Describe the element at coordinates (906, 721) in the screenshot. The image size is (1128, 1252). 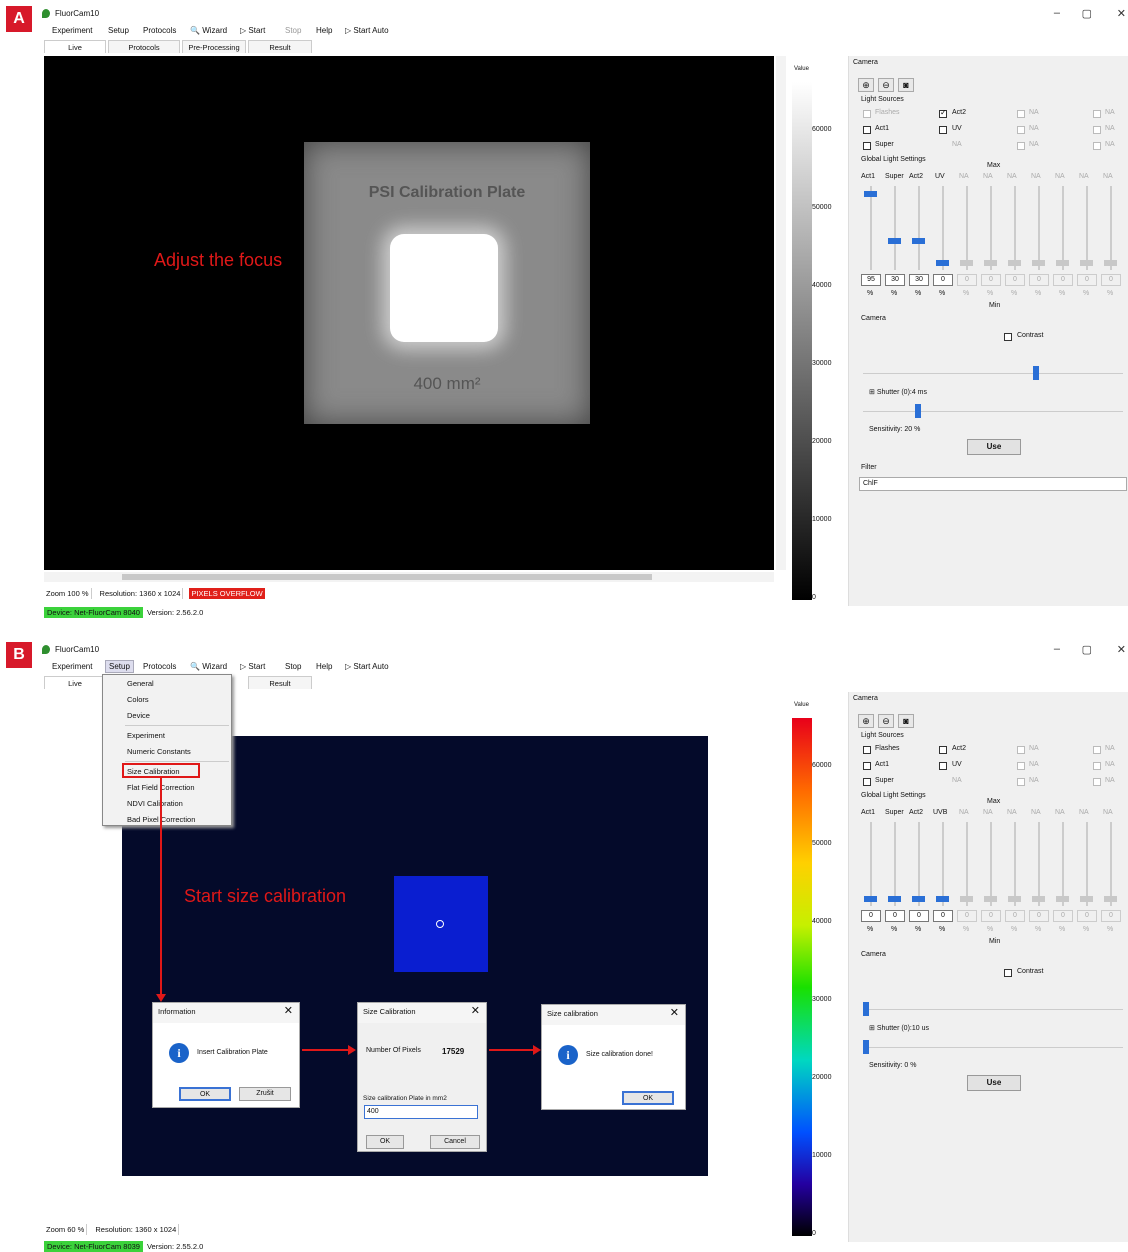
I see `camera-icon: ◙` at that location.